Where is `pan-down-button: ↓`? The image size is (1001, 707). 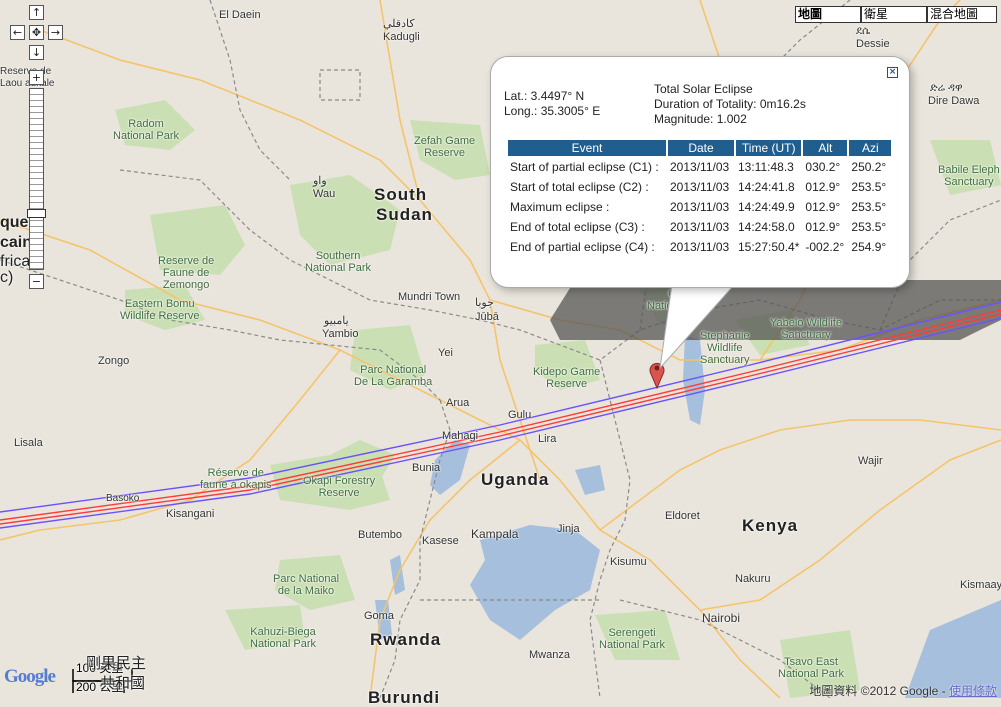
pan-down-button: ↓ is located at coordinates (36, 52).